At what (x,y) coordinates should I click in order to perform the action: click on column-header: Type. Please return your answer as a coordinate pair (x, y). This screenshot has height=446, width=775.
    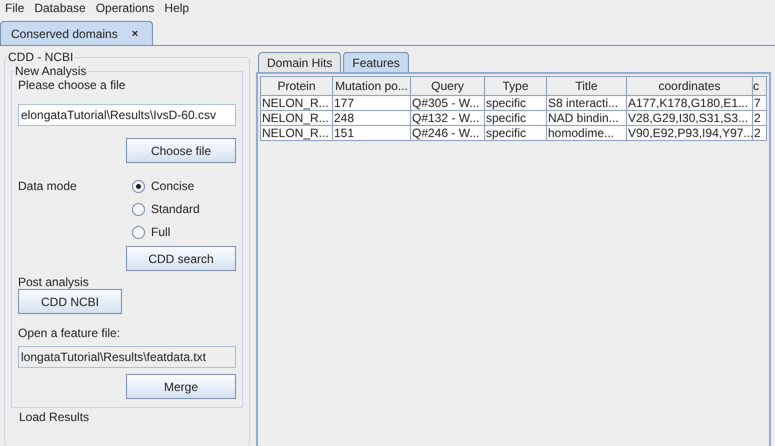
    Looking at the image, I should click on (515, 86).